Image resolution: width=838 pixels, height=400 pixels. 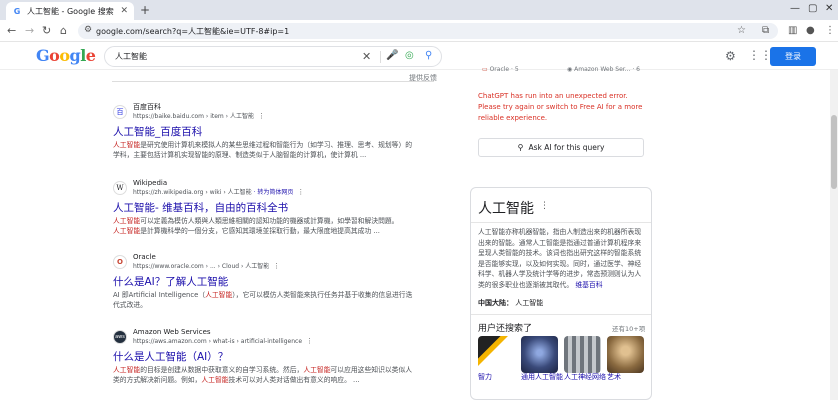 What do you see at coordinates (88, 30) in the screenshot?
I see `site-info-icon: ⚙` at bounding box center [88, 30].